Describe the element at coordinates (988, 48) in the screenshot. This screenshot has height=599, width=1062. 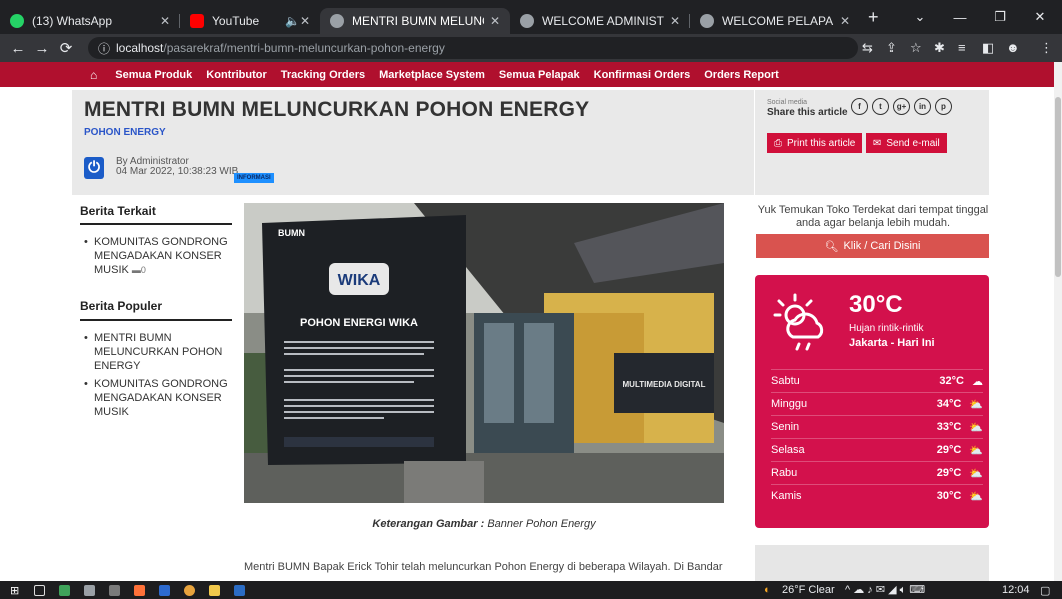
I see `side-panel-icon: ◧` at that location.